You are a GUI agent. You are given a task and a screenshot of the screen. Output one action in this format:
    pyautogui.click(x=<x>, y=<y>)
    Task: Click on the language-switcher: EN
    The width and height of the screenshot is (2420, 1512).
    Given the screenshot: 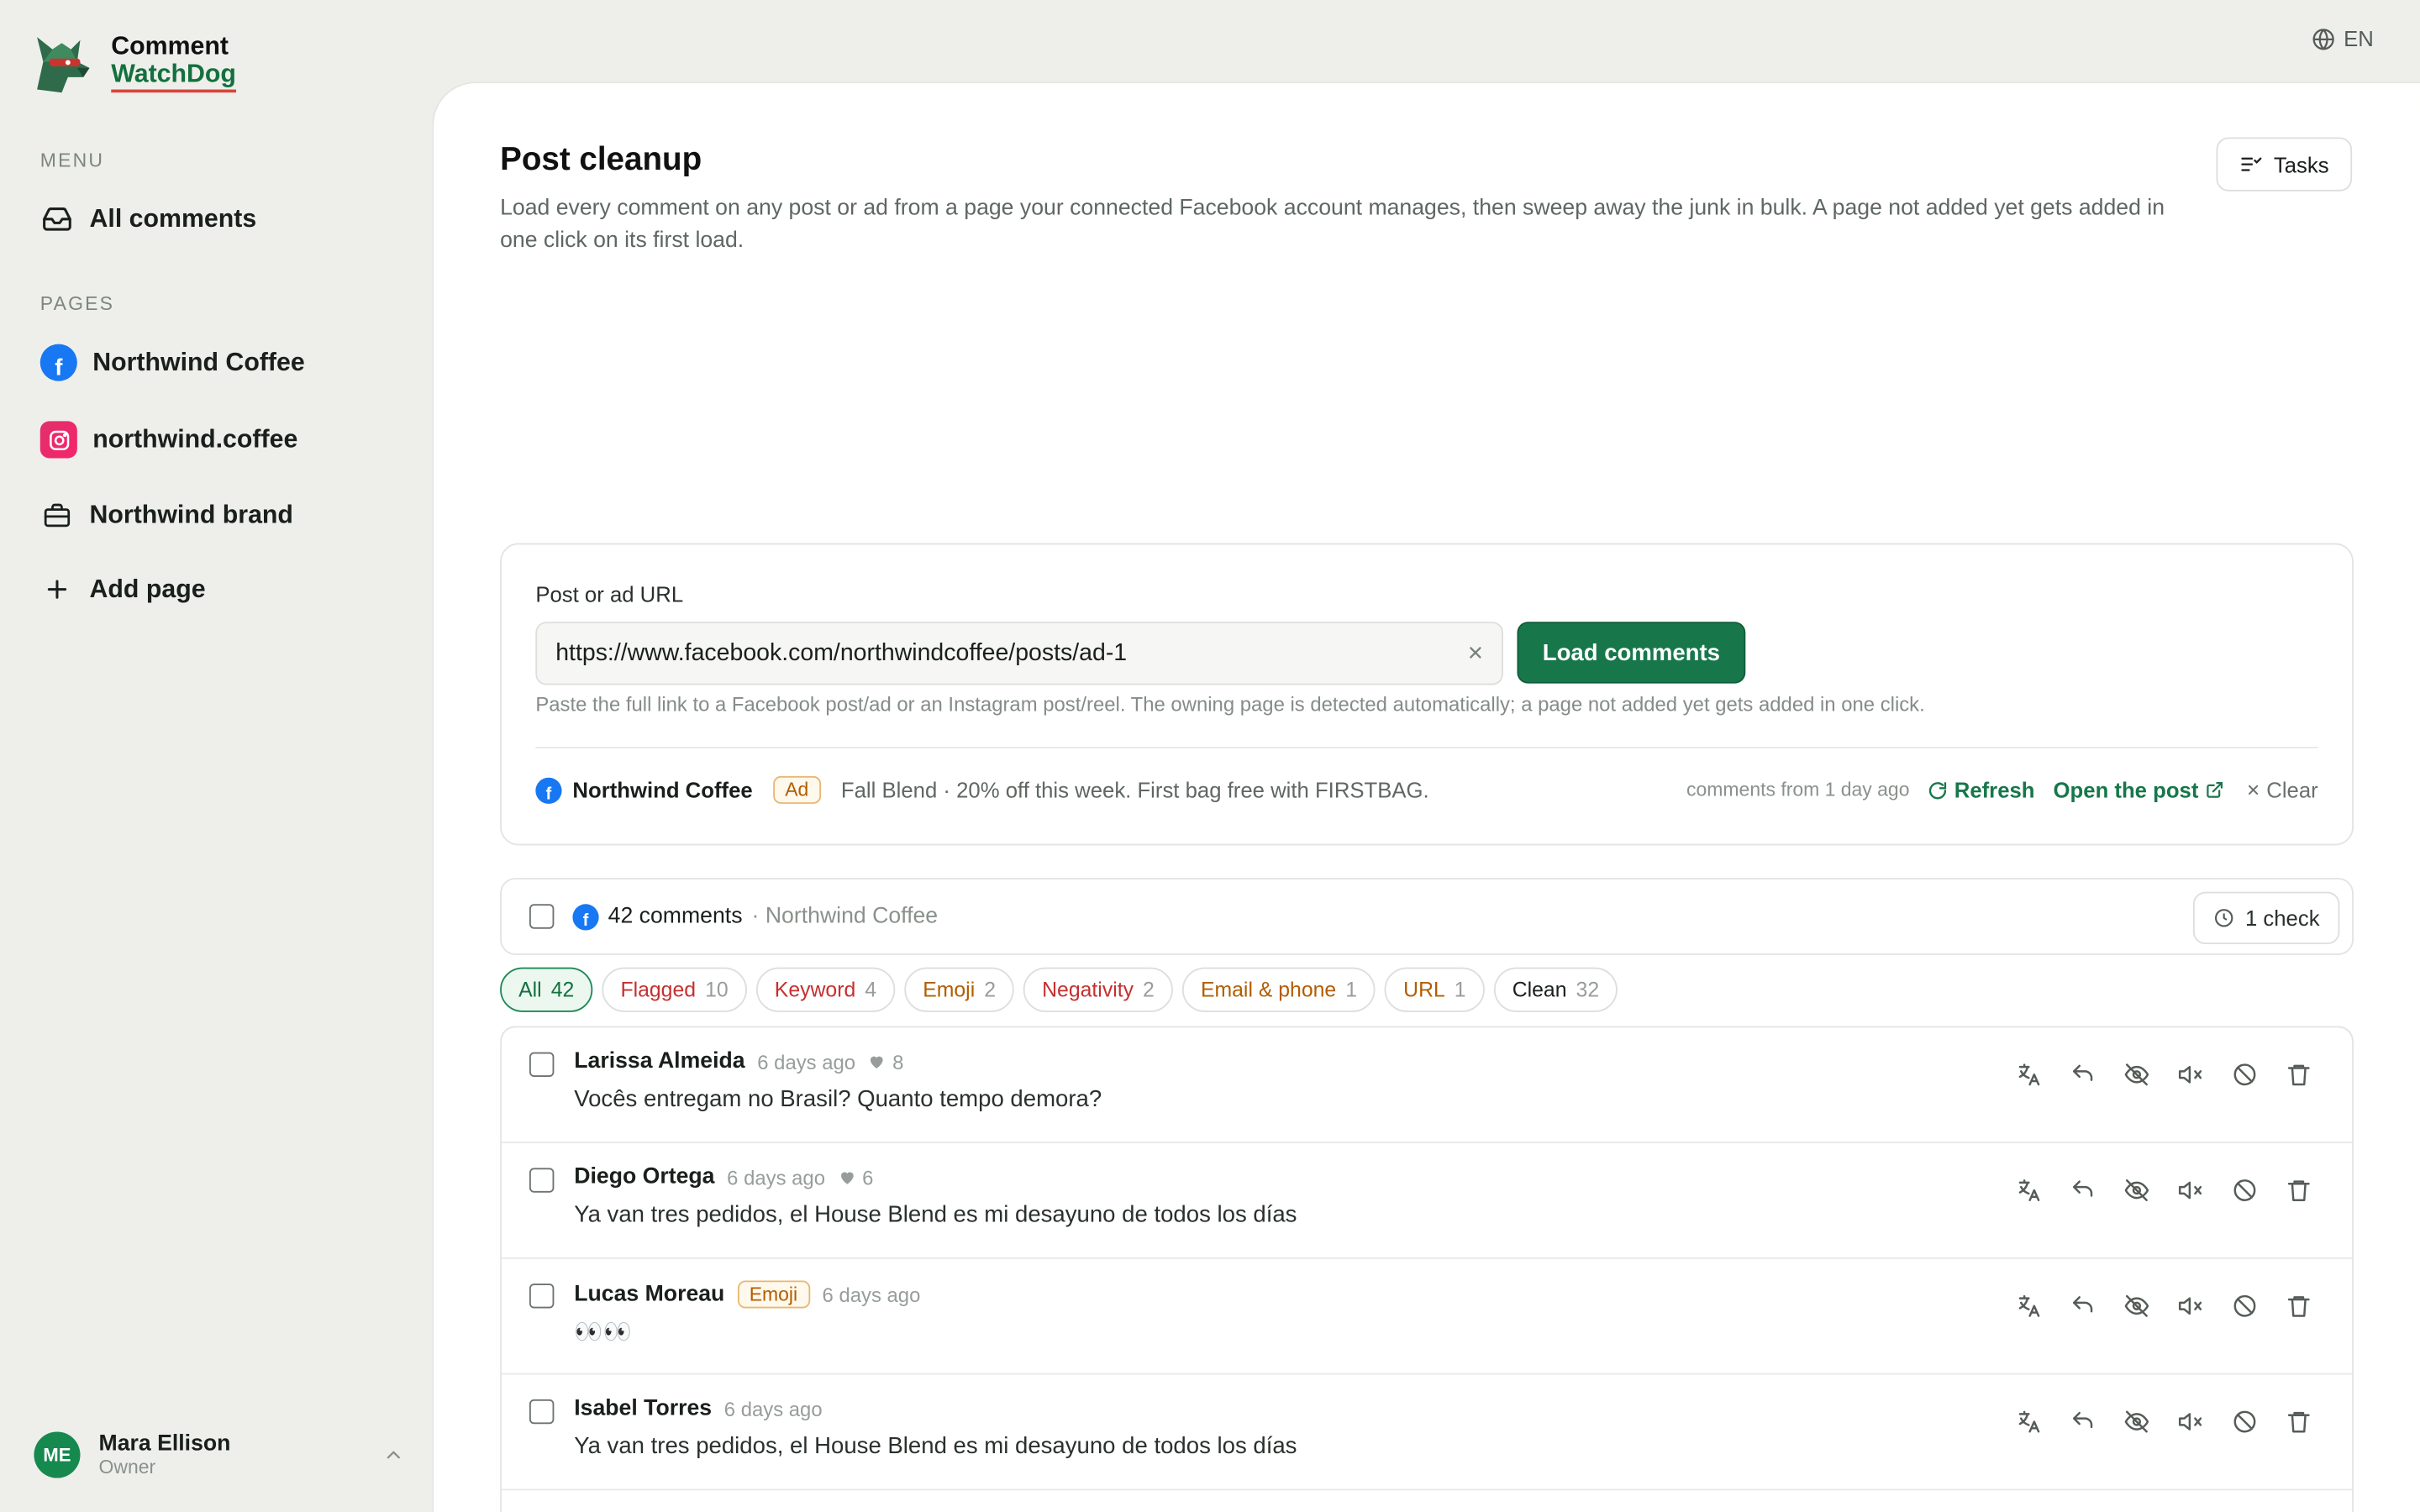 What is the action you would take?
    pyautogui.click(x=2343, y=38)
    